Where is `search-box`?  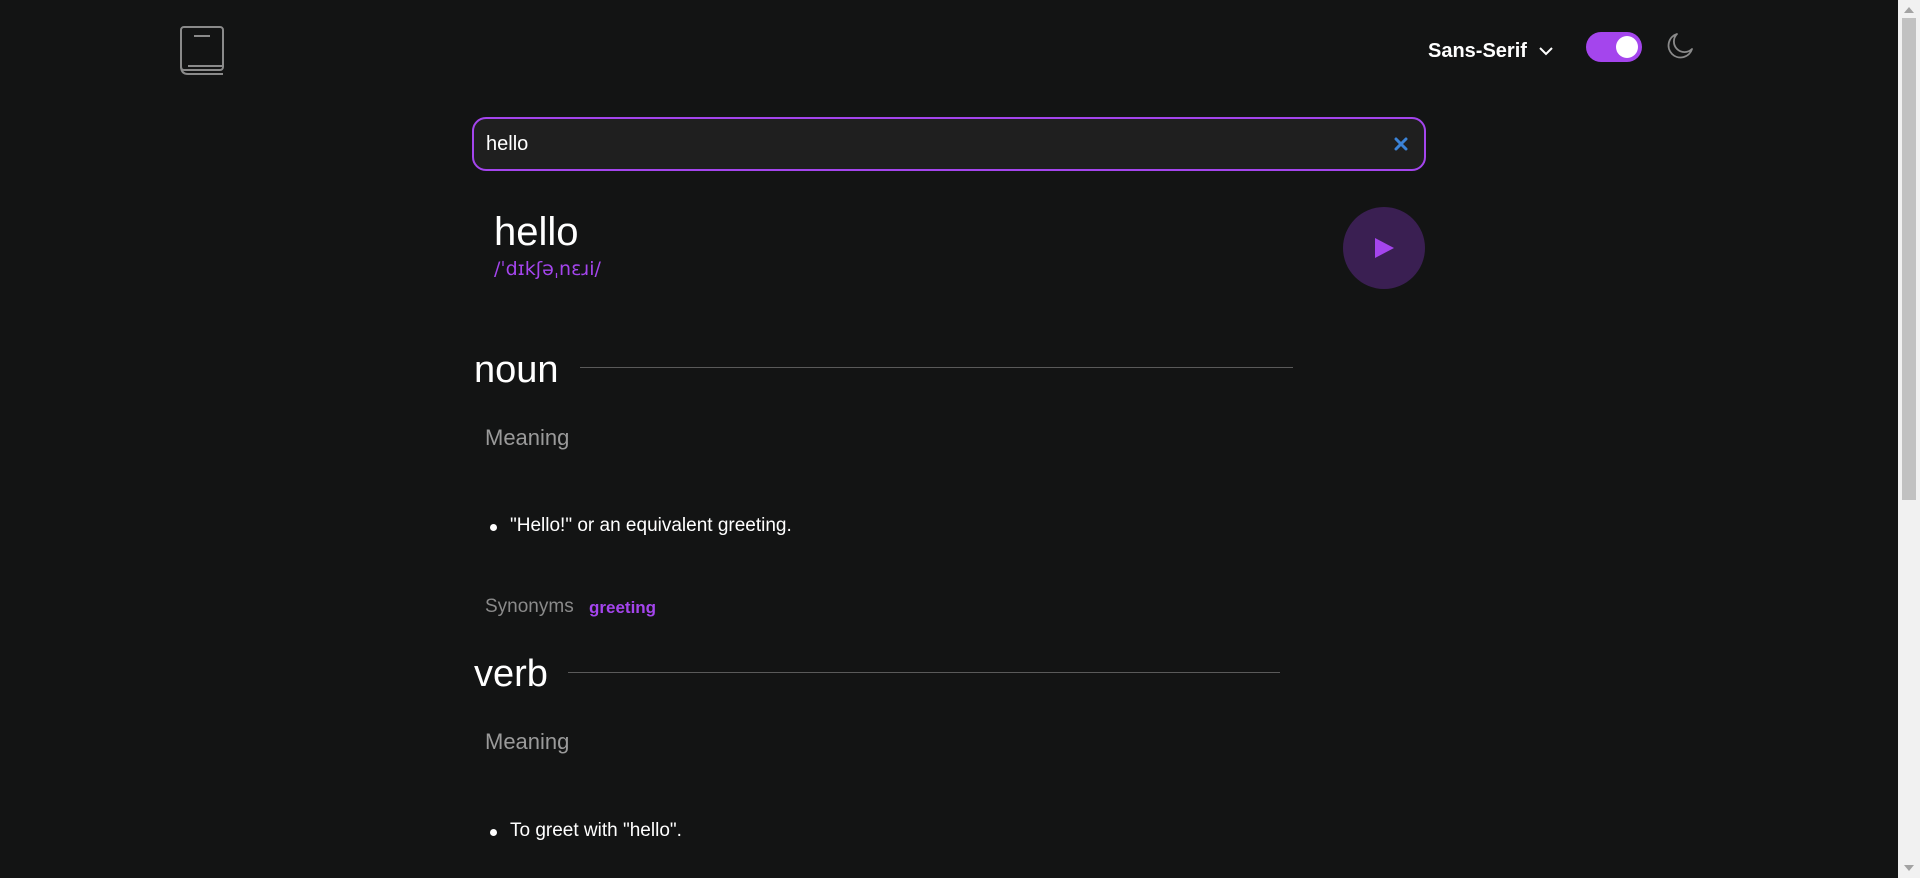 search-box is located at coordinates (949, 144).